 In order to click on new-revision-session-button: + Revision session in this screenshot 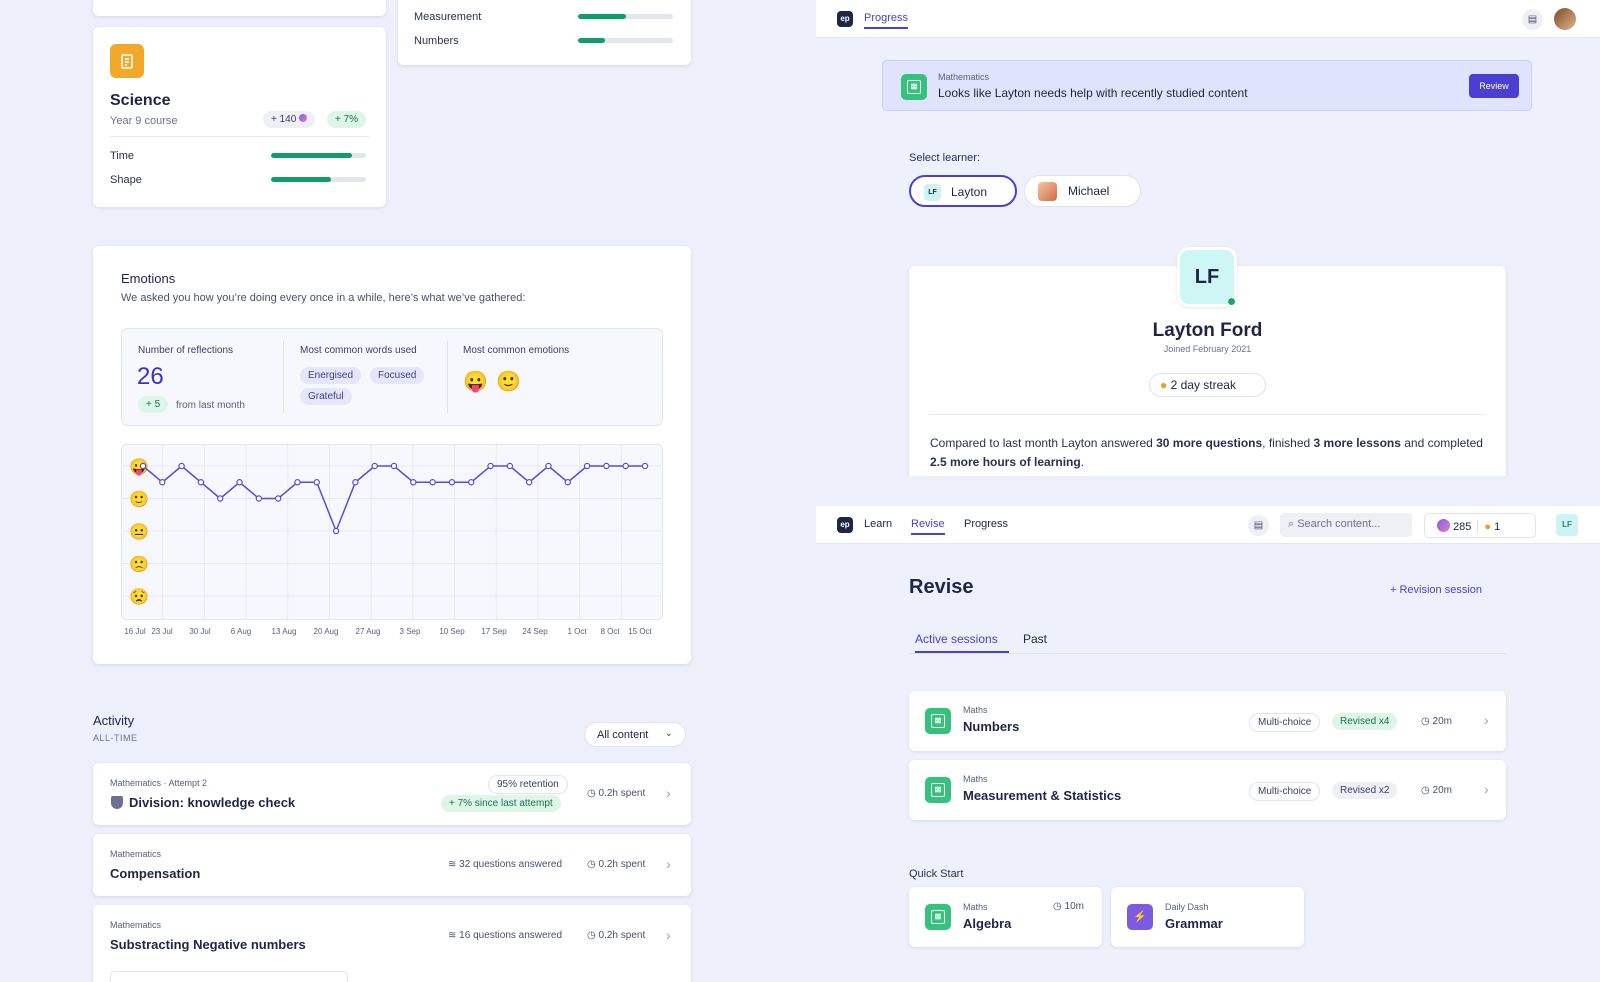, I will do `click(1436, 590)`.